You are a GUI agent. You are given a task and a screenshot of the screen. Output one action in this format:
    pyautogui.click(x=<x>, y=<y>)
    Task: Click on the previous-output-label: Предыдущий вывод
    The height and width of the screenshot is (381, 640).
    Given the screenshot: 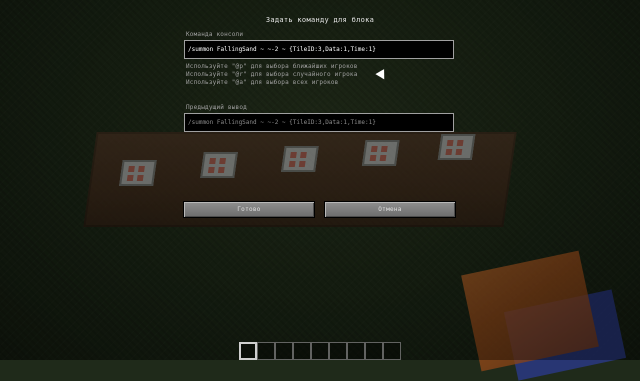 What is the action you would take?
    pyautogui.click(x=216, y=107)
    